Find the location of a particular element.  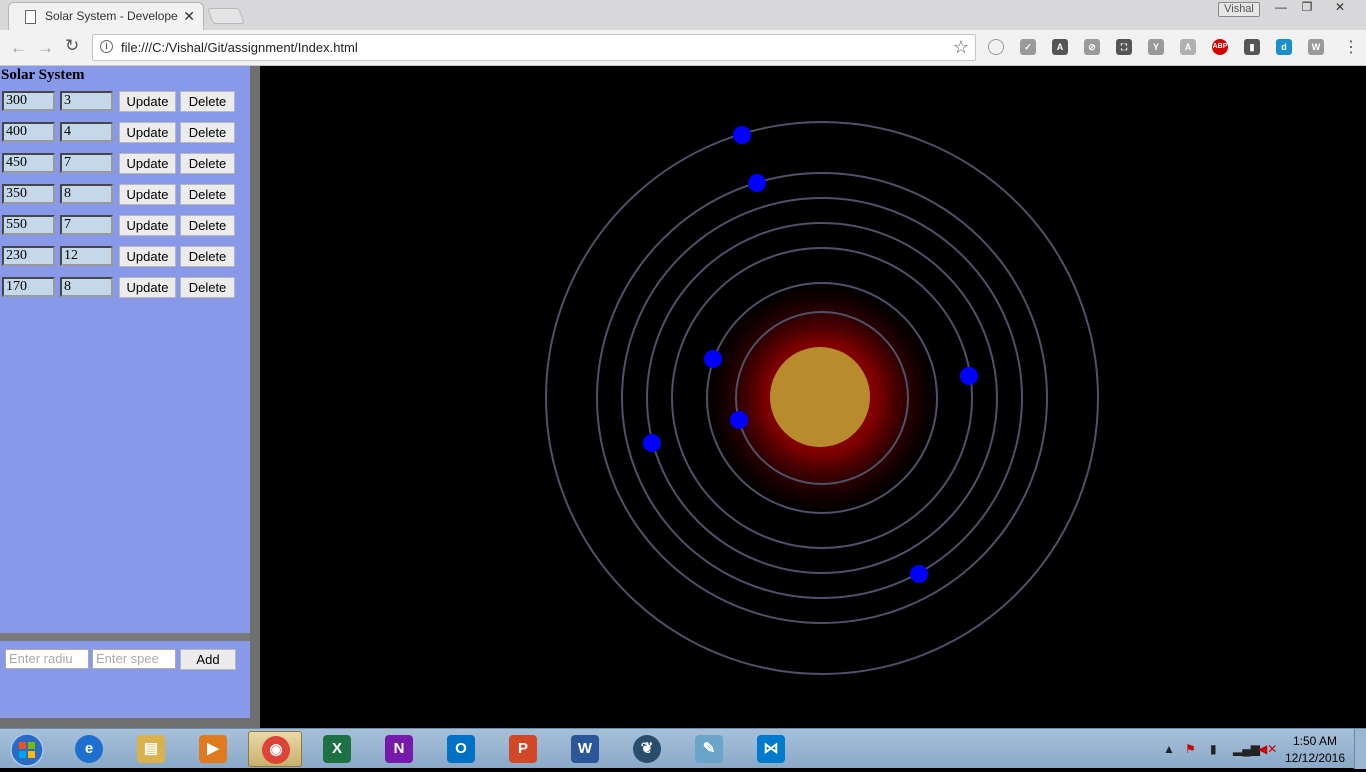

bookmark-star-icon: ☆ is located at coordinates (961, 47).